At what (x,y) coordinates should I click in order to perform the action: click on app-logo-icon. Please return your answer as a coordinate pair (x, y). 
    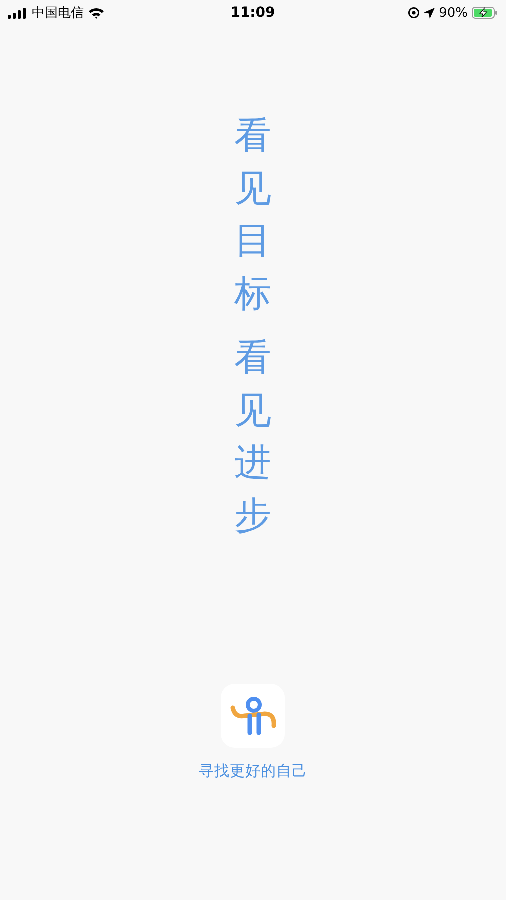
    Looking at the image, I should click on (253, 716).